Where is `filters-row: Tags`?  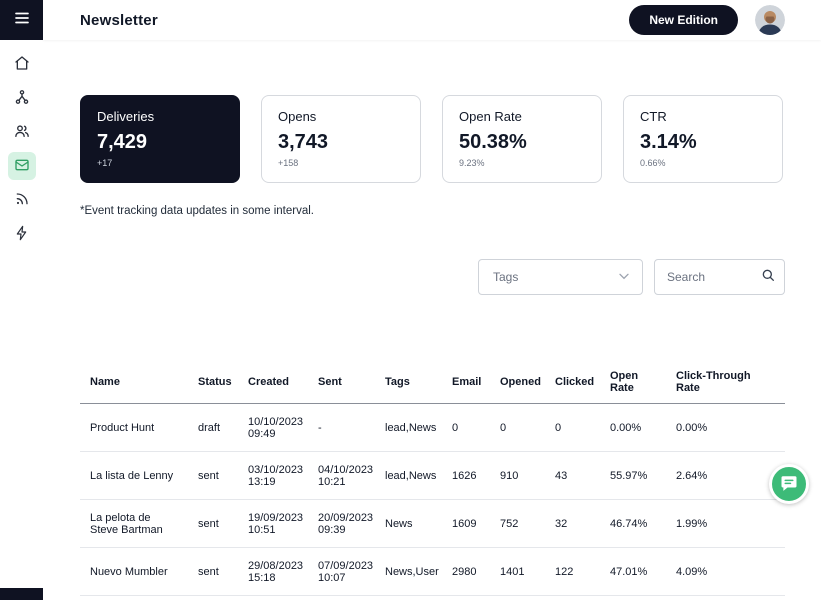 filters-row: Tags is located at coordinates (432, 277).